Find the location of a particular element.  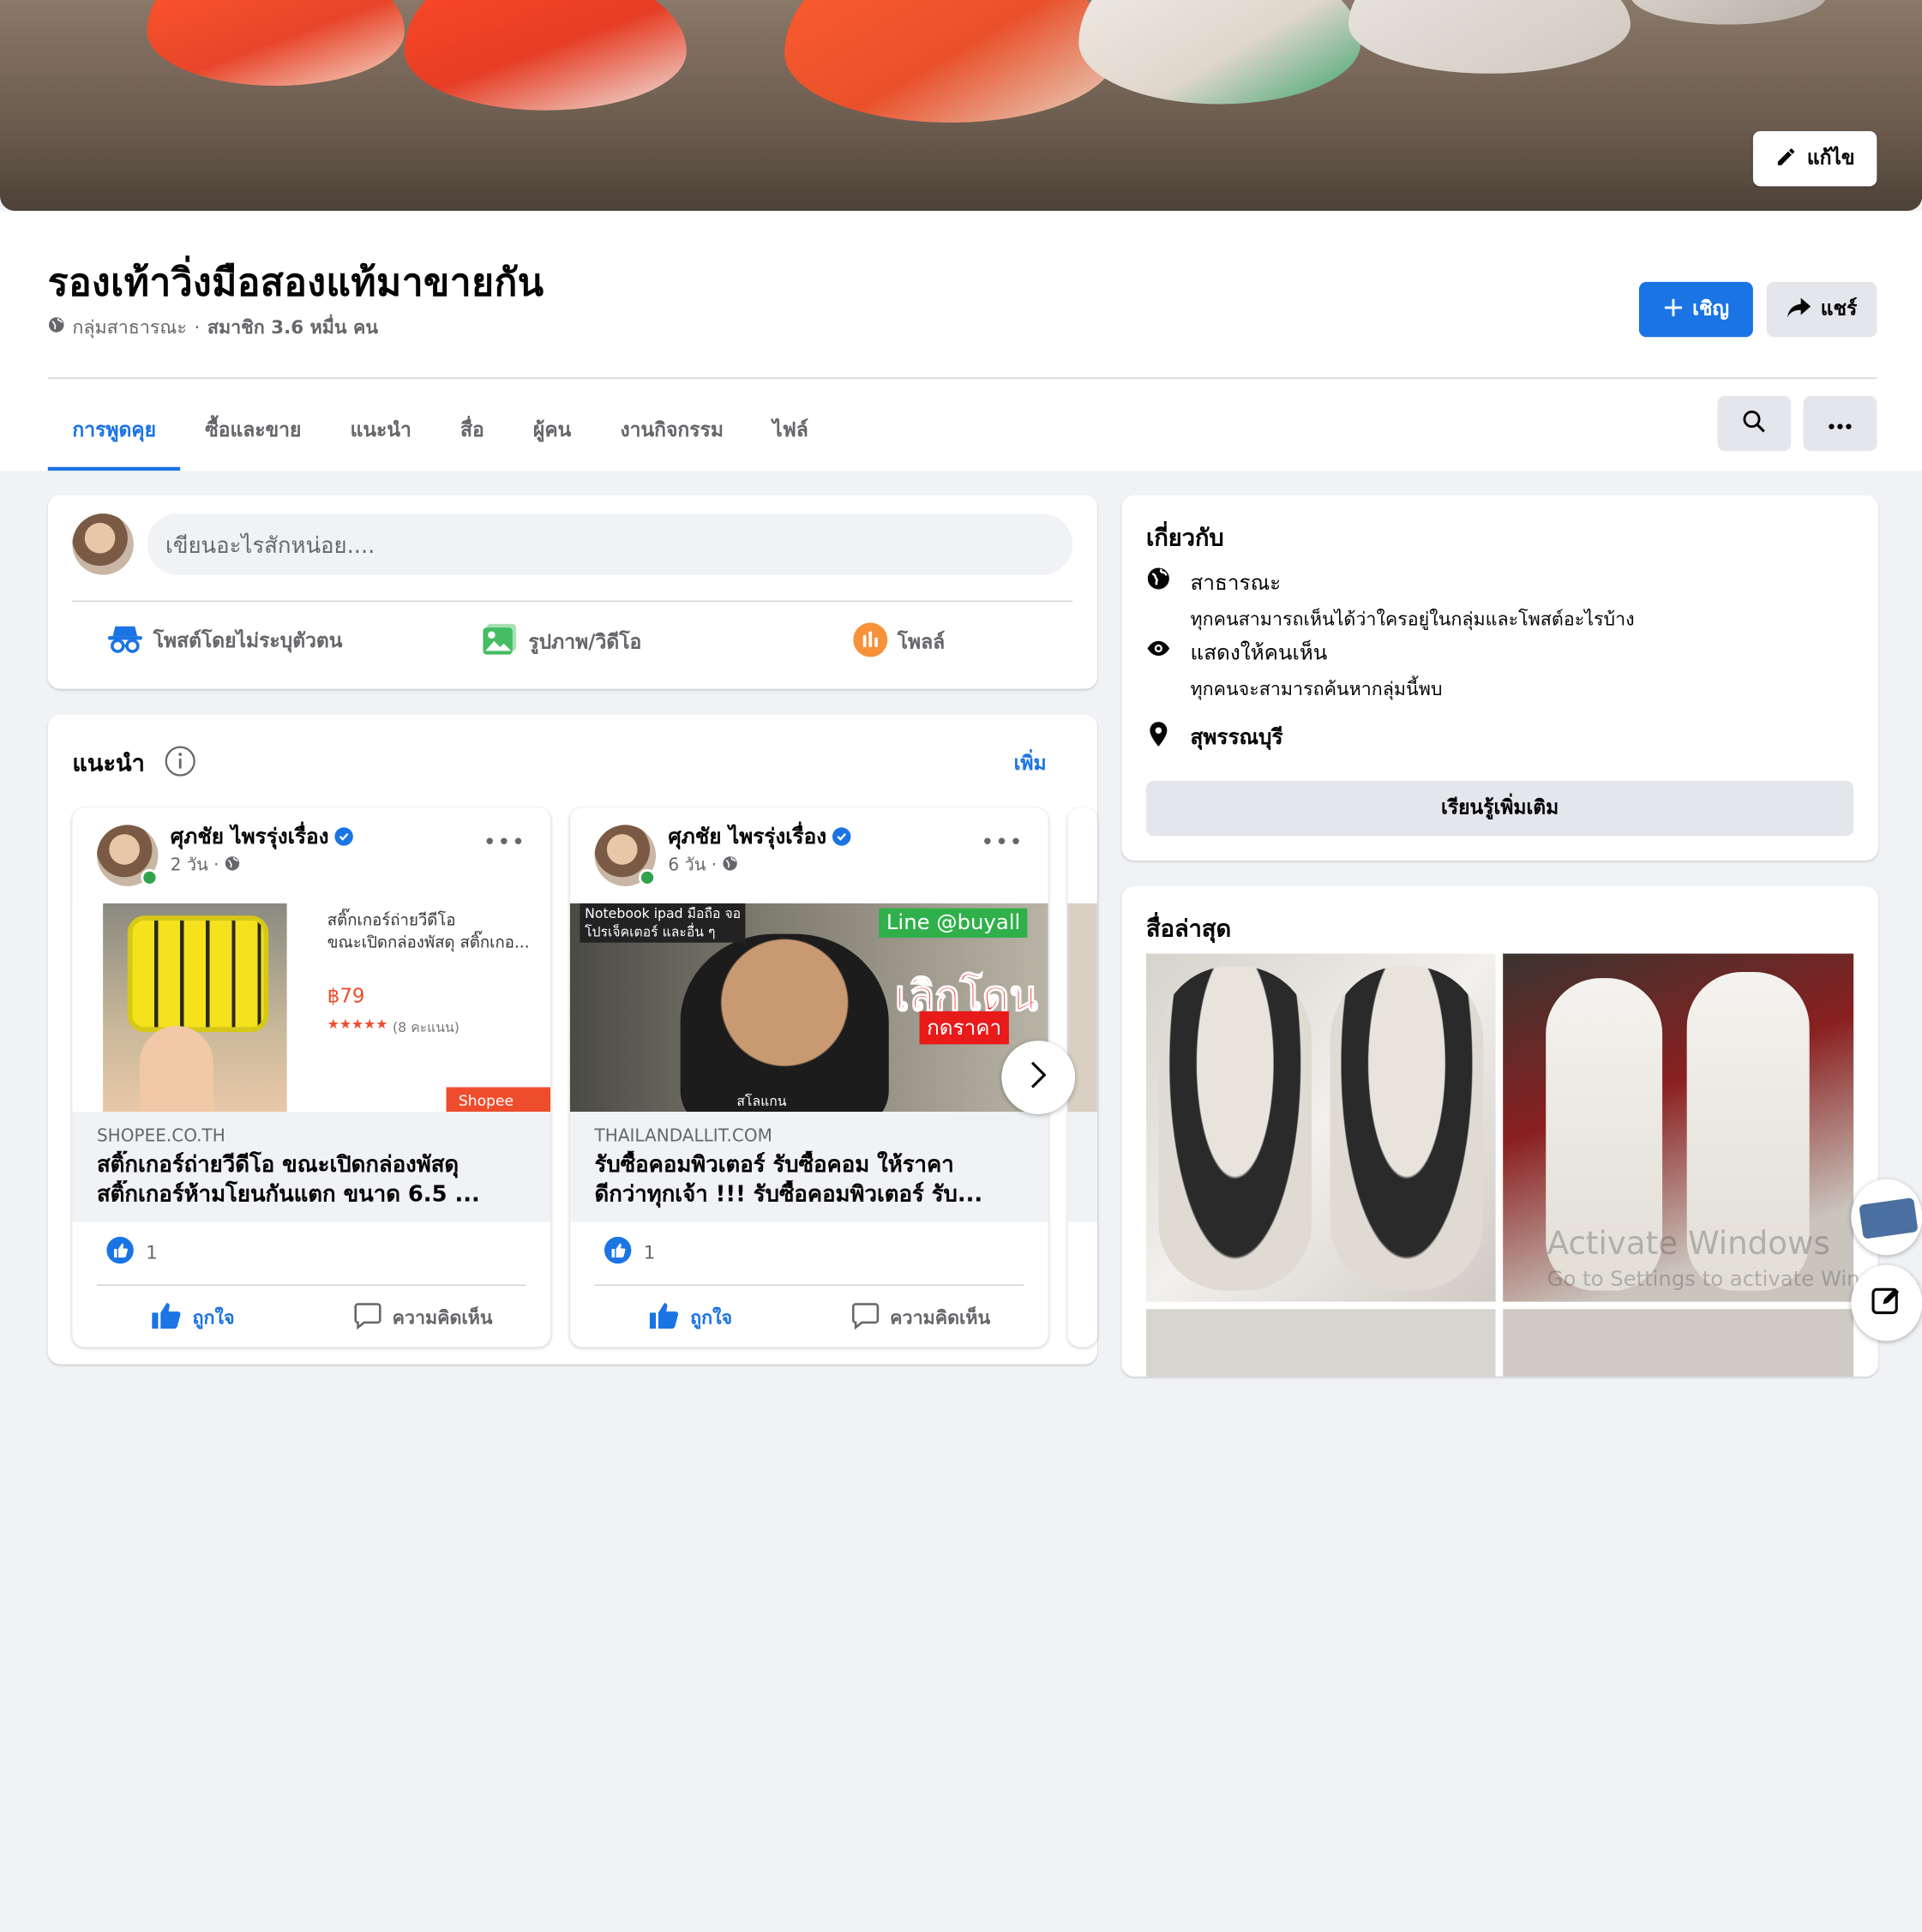

compose-icon is located at coordinates (1886, 1303).